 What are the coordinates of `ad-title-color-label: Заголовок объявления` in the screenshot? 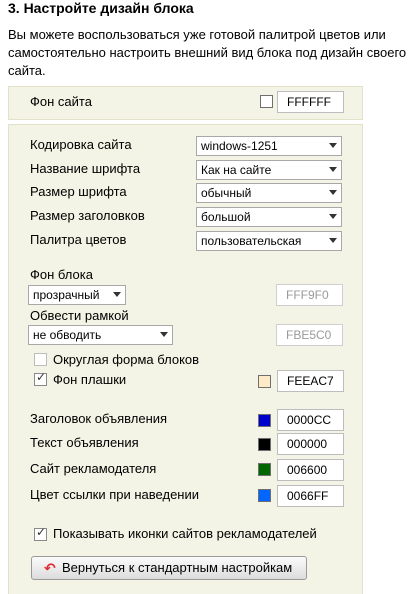 It's located at (99, 418).